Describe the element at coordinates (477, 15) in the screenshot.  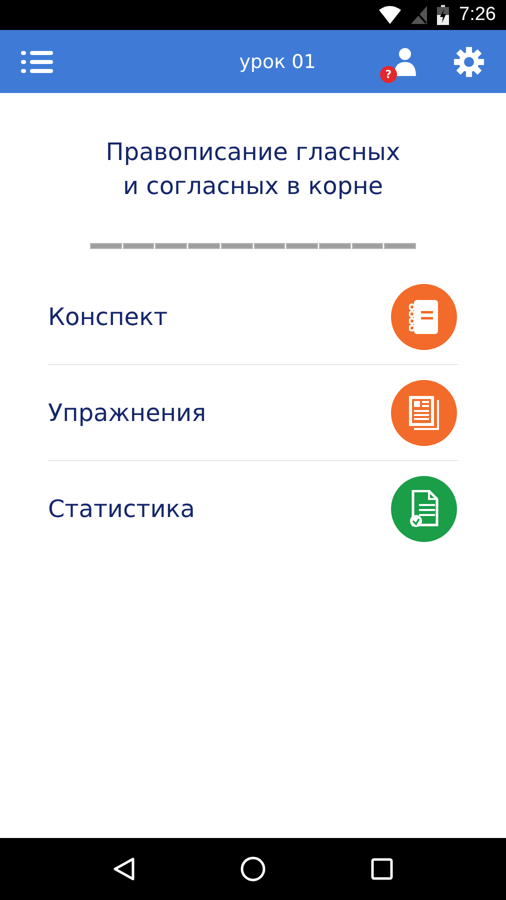
I see `clock-time: 7:26` at that location.